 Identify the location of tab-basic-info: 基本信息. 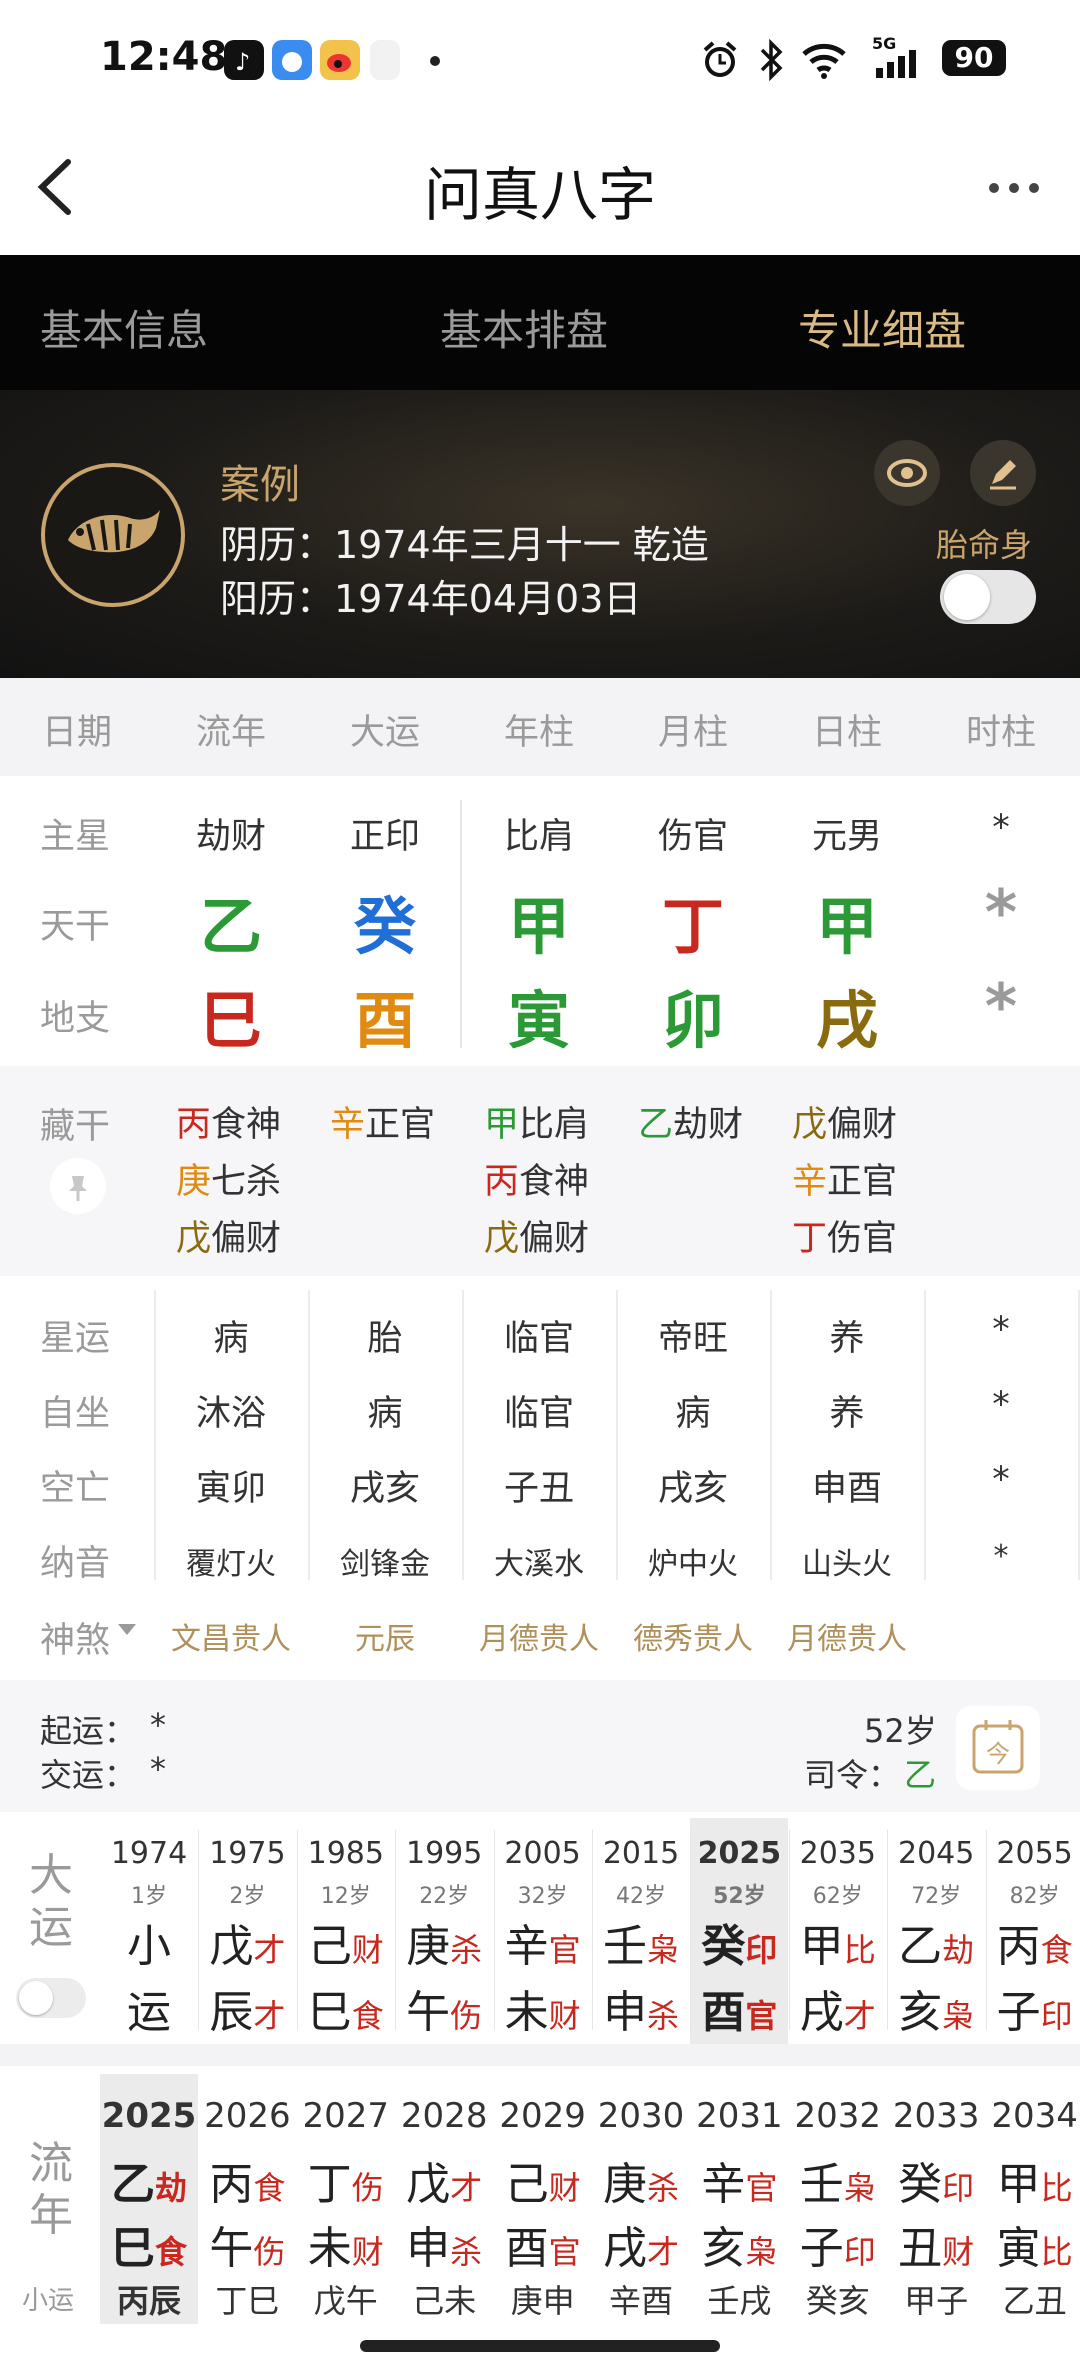
(124, 327).